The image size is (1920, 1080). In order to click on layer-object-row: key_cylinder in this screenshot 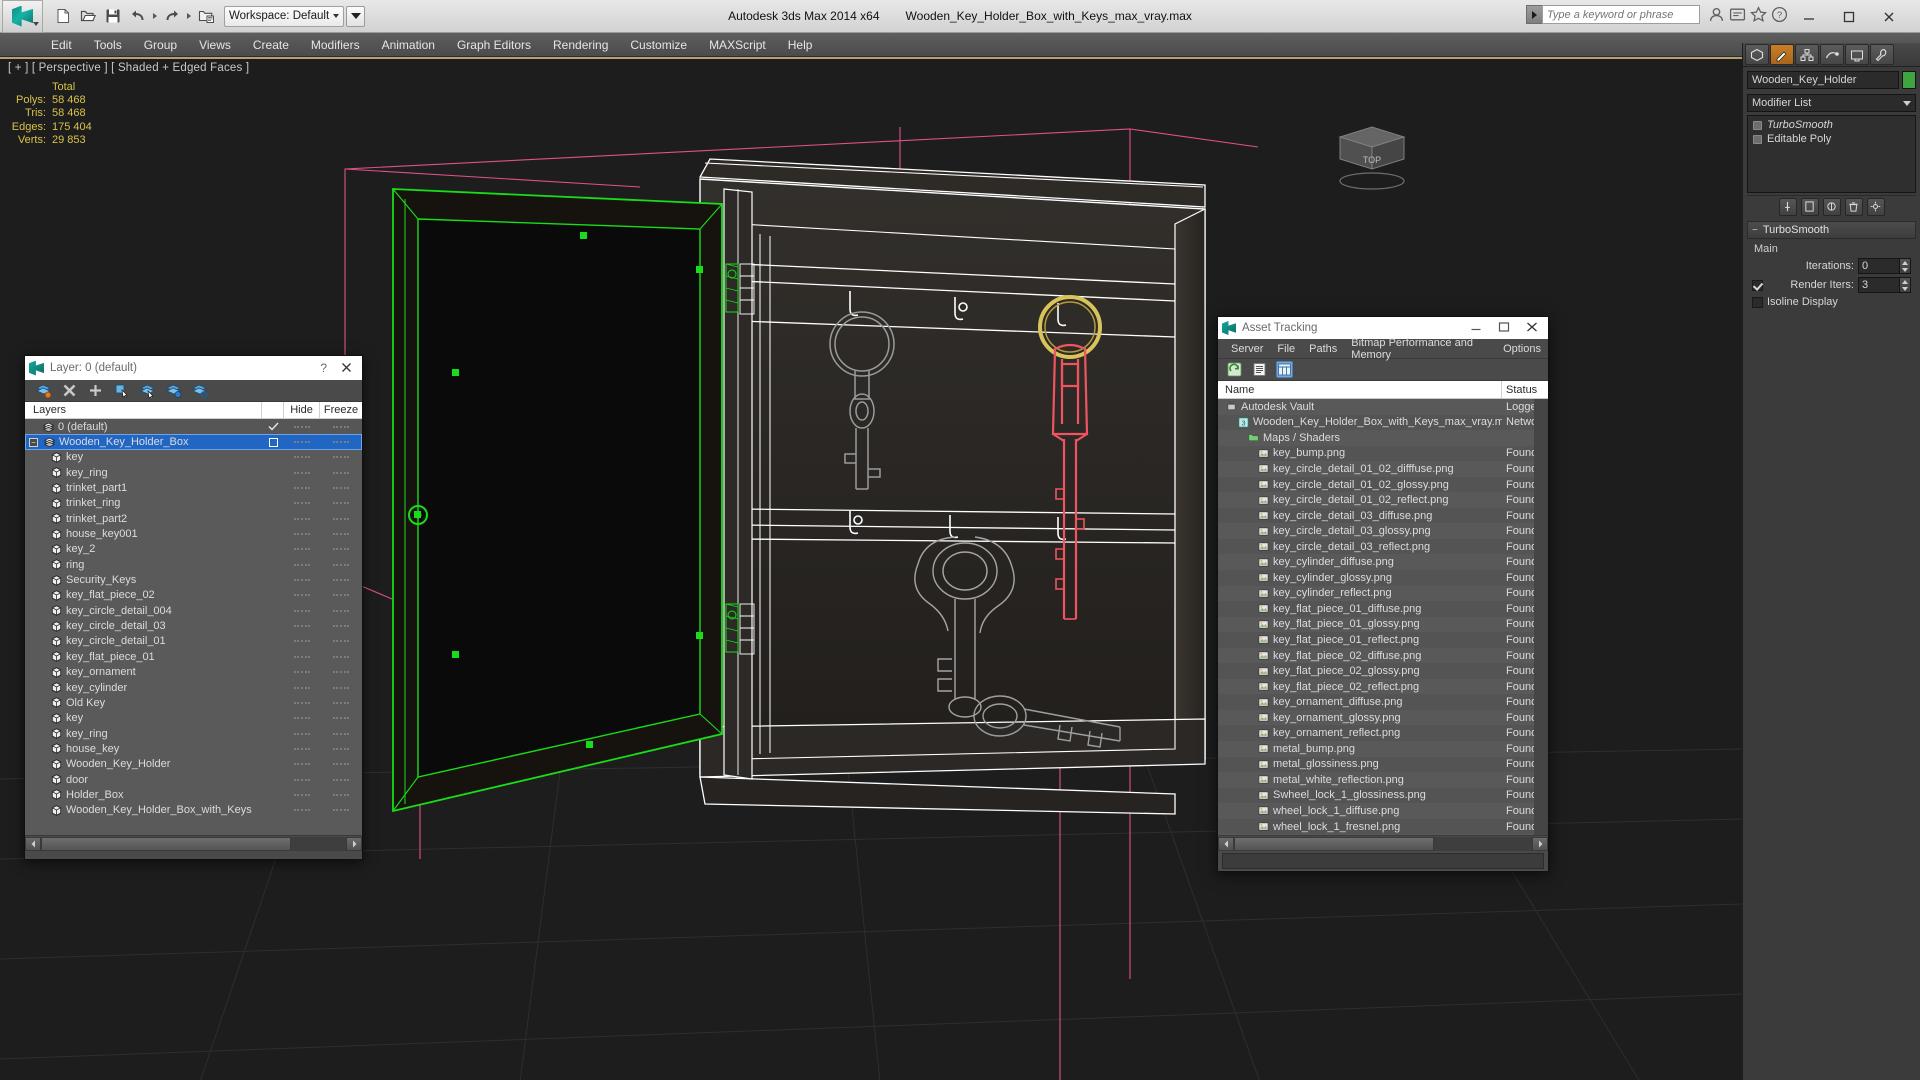, I will do `click(193, 687)`.